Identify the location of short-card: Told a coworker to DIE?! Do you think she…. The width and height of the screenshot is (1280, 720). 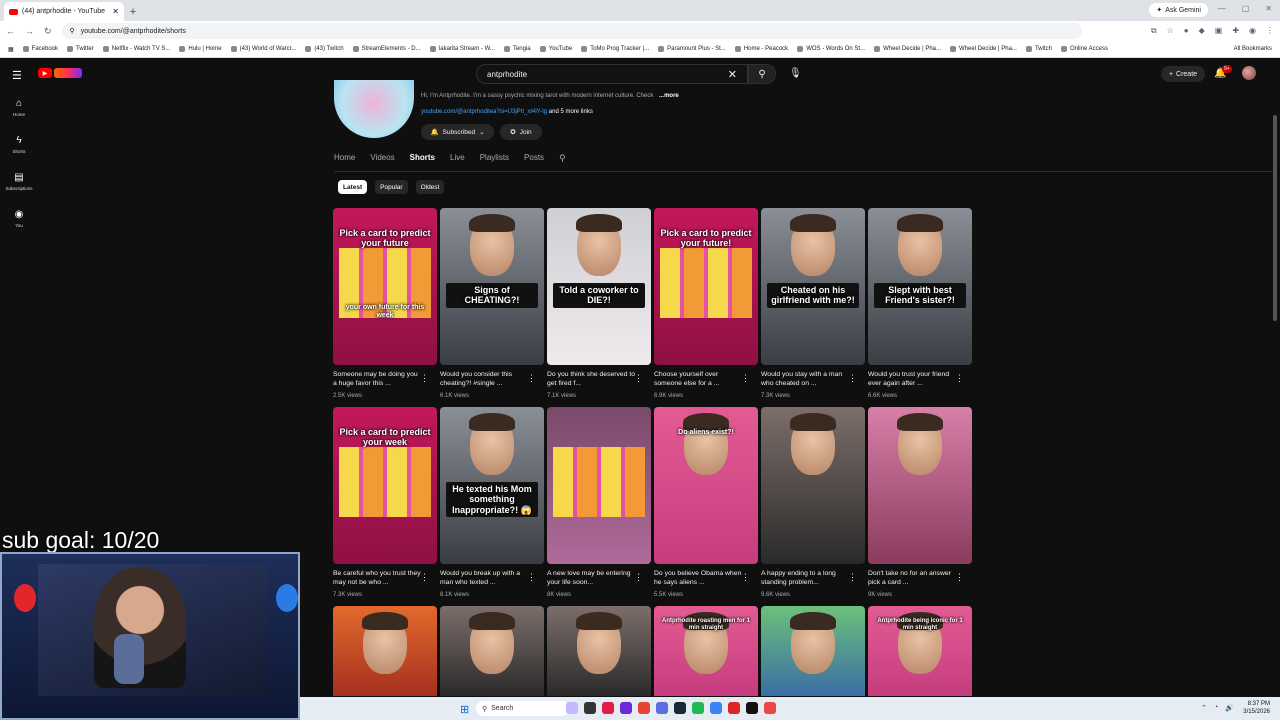
(599, 307).